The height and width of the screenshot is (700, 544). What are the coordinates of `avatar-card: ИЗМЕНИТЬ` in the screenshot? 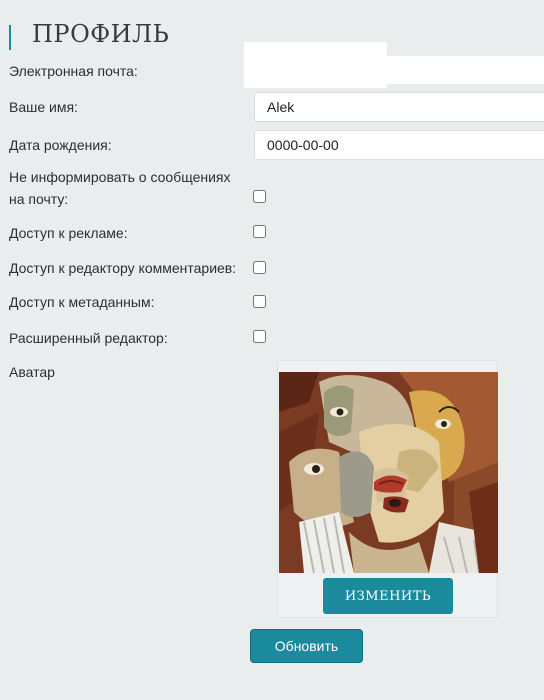 It's located at (387, 489).